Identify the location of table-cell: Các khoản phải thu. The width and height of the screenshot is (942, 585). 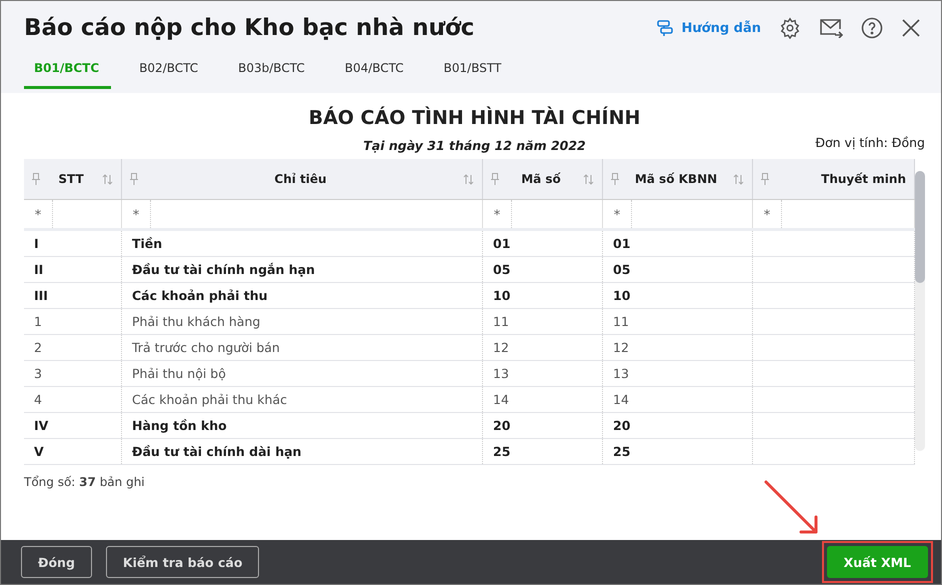
(200, 295).